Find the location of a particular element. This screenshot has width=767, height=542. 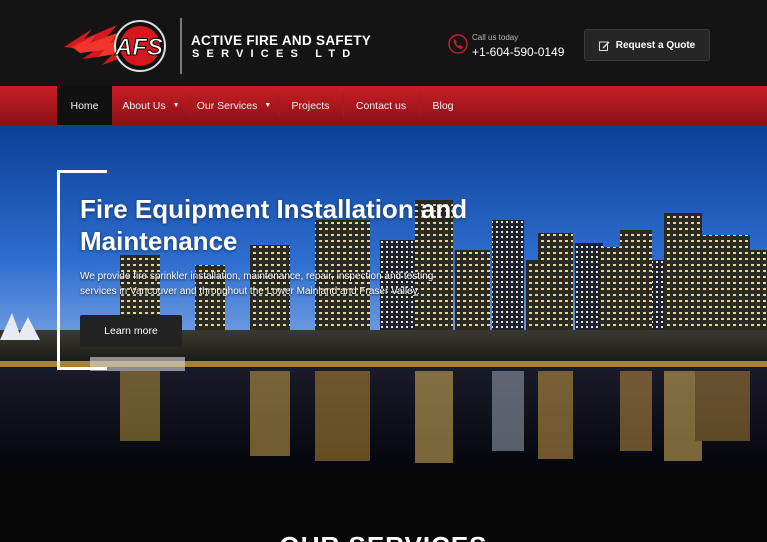

nav-item-projects: Projects is located at coordinates (310, 105).